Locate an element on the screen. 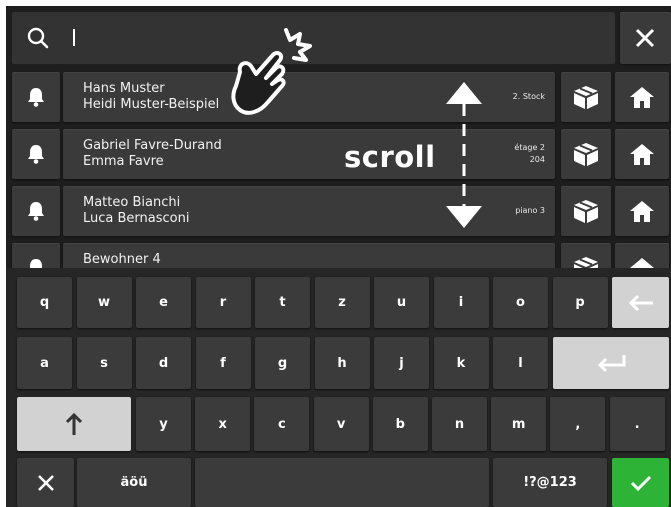 The width and height of the screenshot is (671, 507). key-h: h is located at coordinates (342, 363).